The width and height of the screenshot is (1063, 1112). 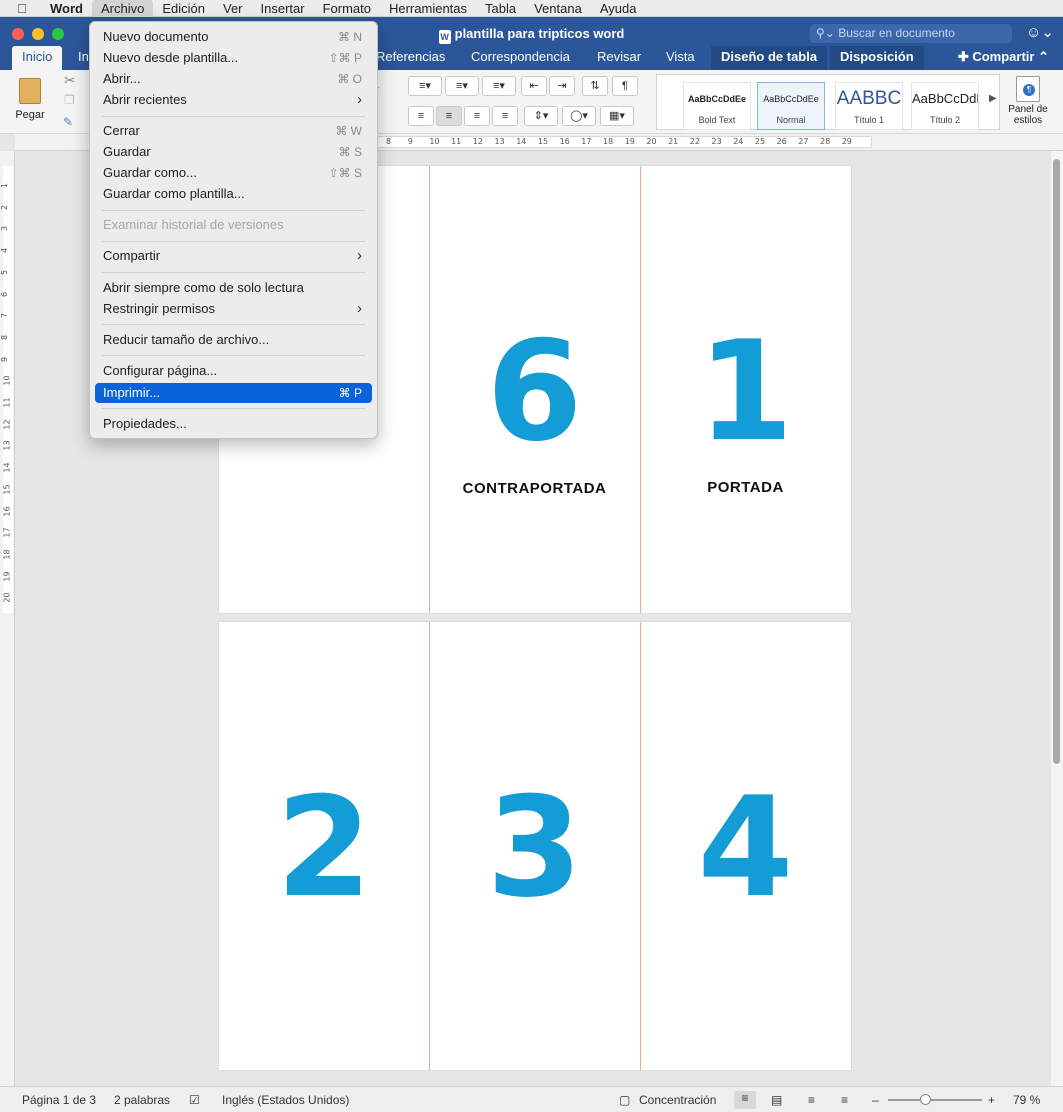 I want to click on tab-disposicion: Disposición, so click(x=877, y=58).